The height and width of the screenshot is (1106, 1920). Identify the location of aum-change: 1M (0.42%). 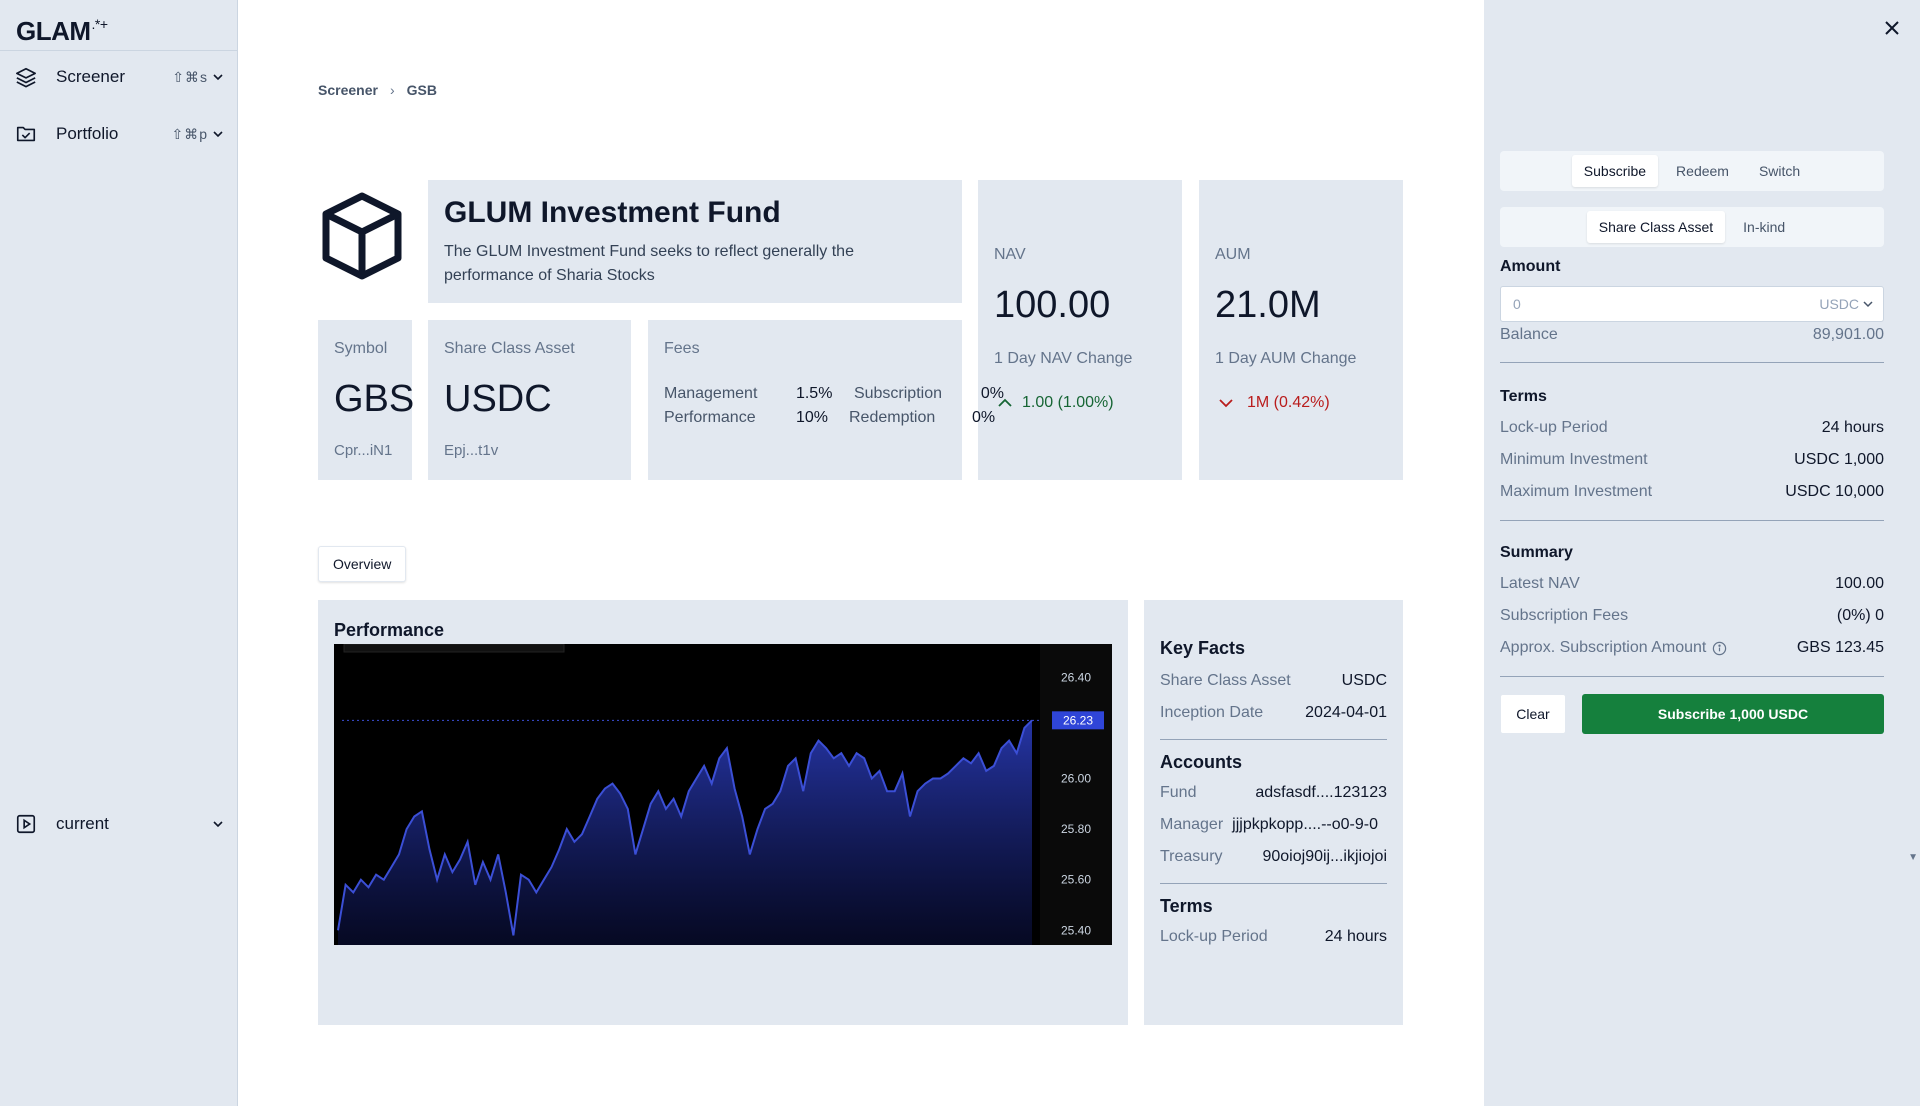
(1274, 403).